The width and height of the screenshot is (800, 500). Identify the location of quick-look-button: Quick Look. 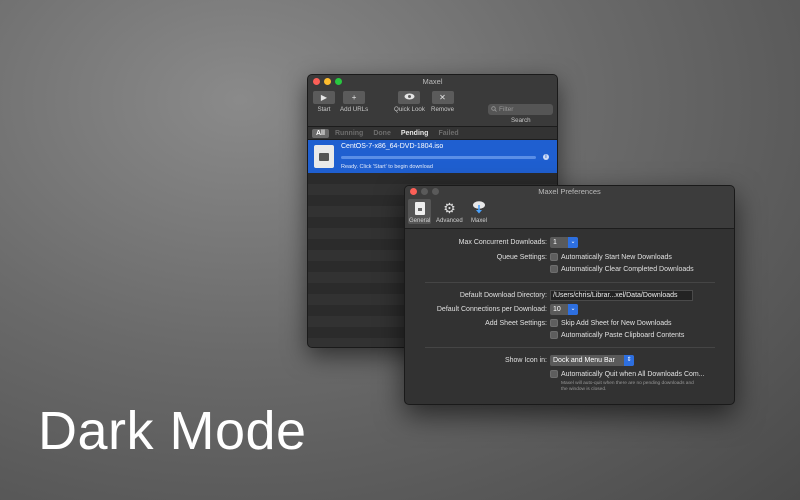
(409, 102).